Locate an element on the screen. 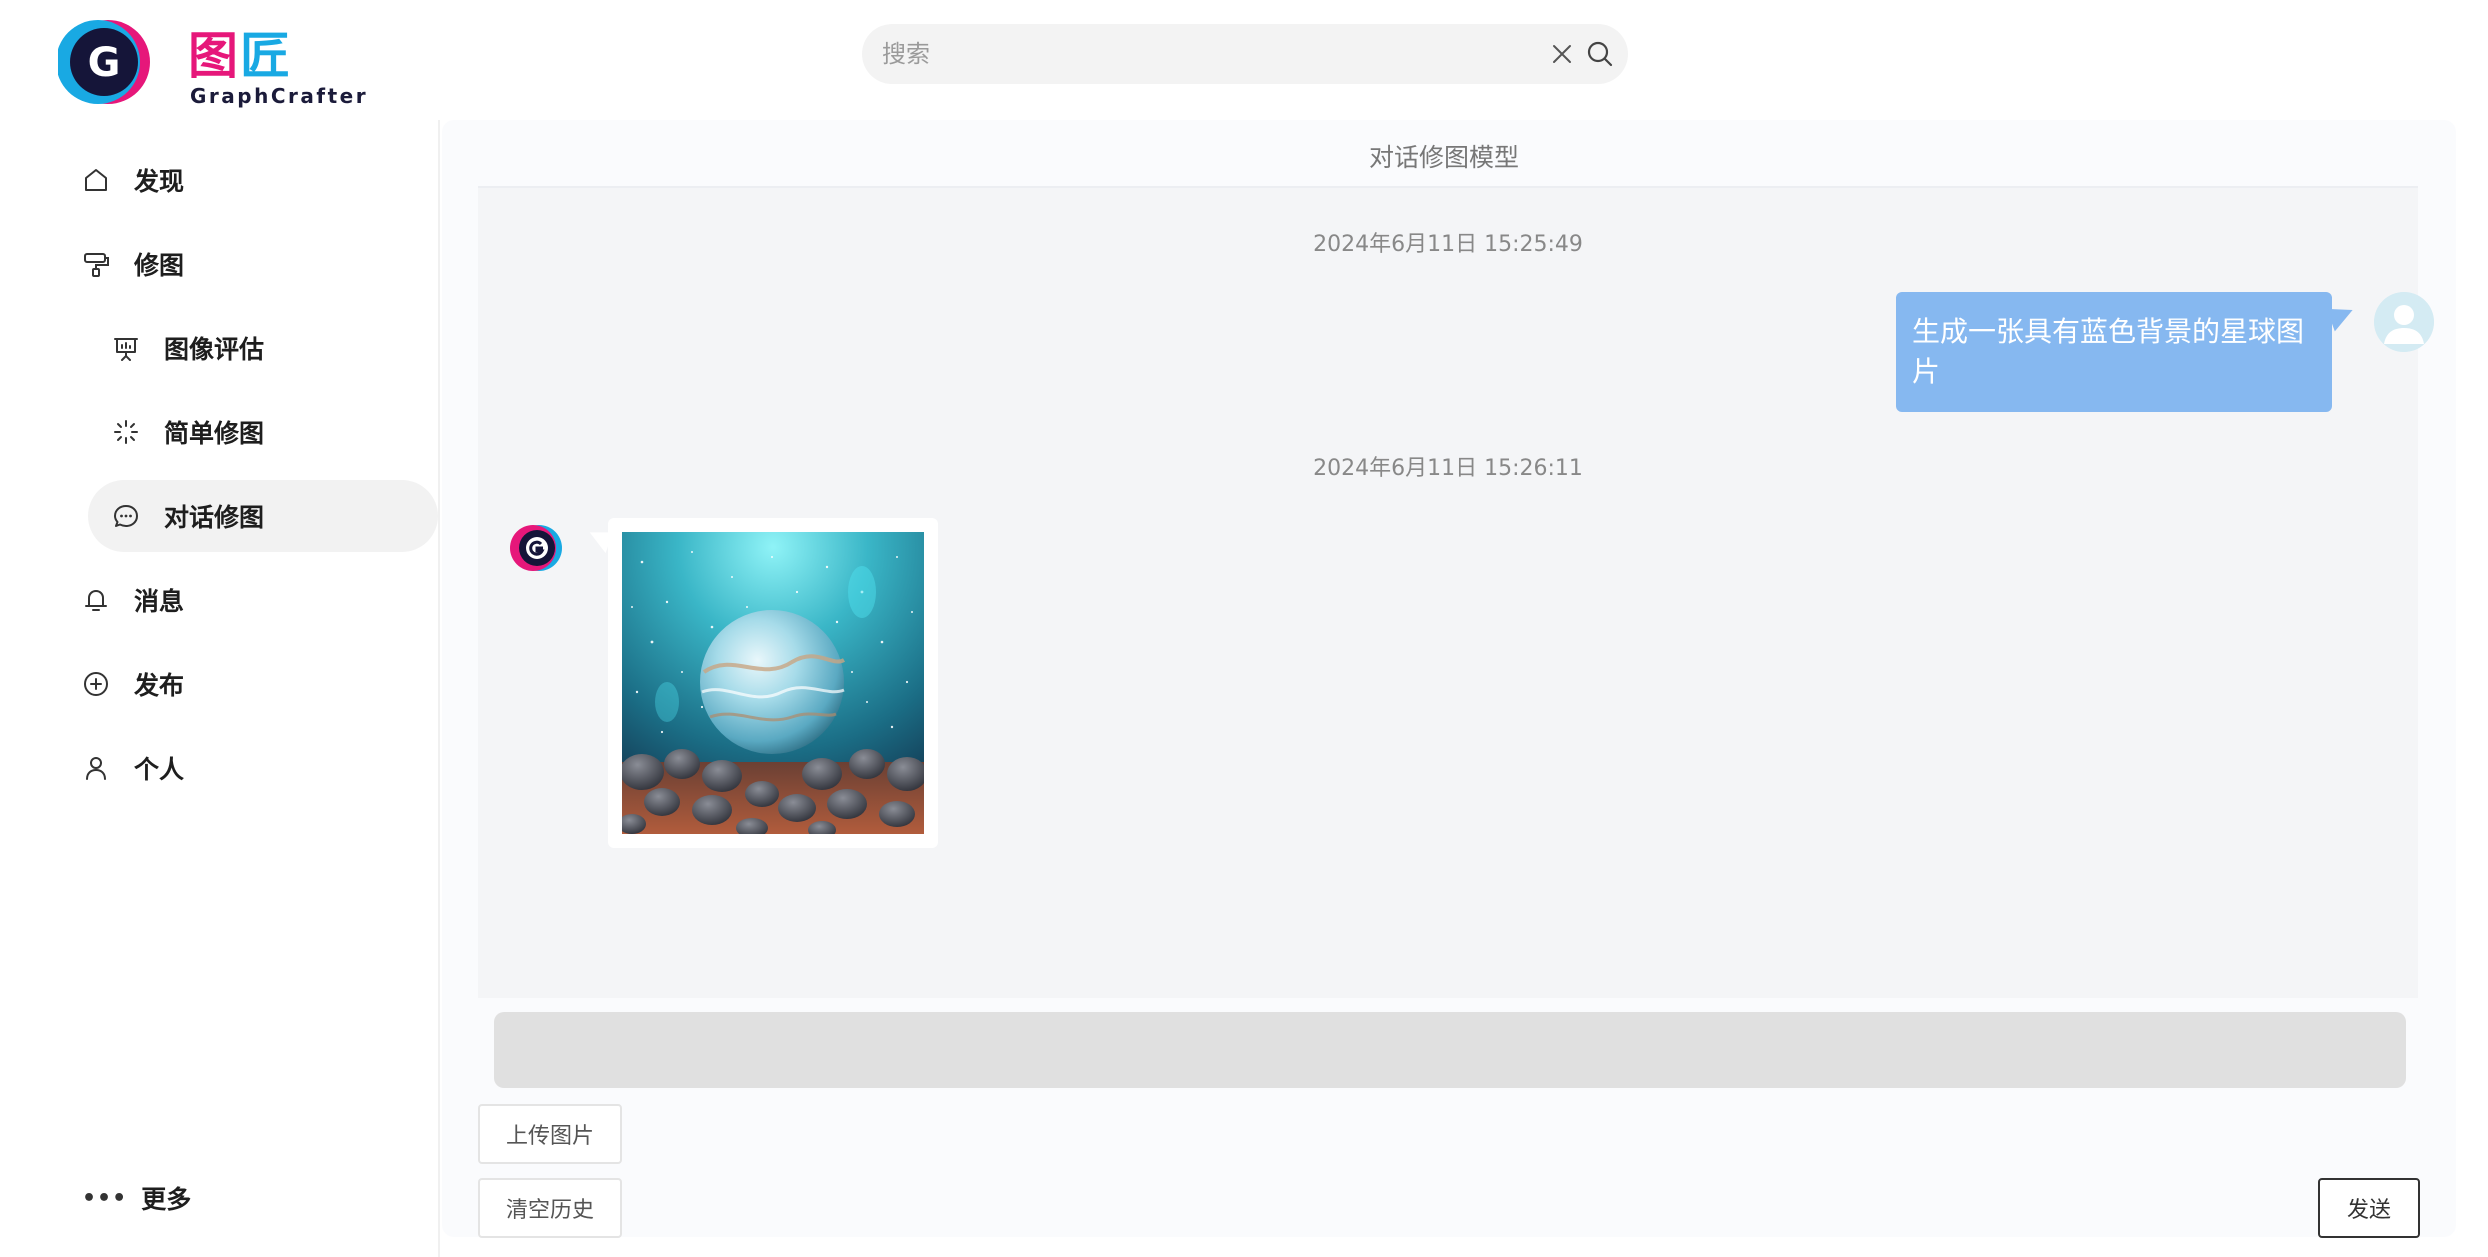 This screenshot has width=2488, height=1257. logo-char-2: 匠 is located at coordinates (266, 56).